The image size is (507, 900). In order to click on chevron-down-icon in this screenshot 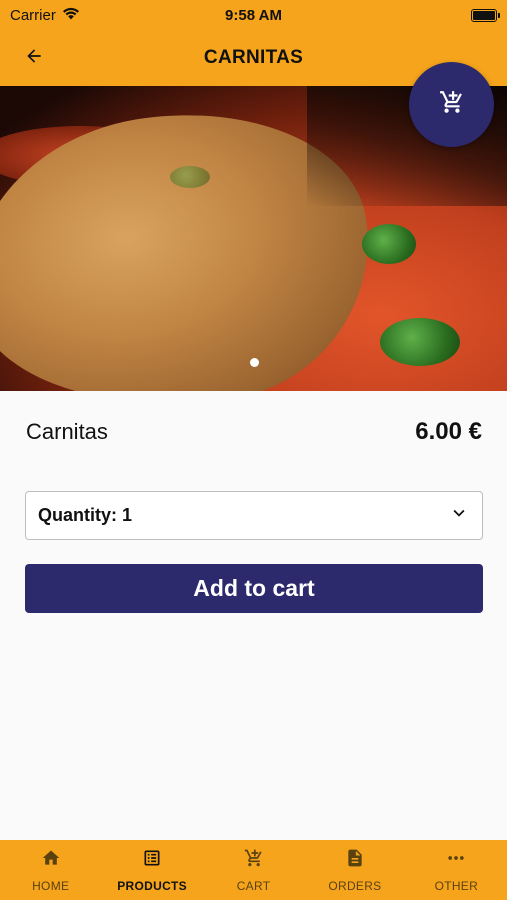, I will do `click(459, 515)`.